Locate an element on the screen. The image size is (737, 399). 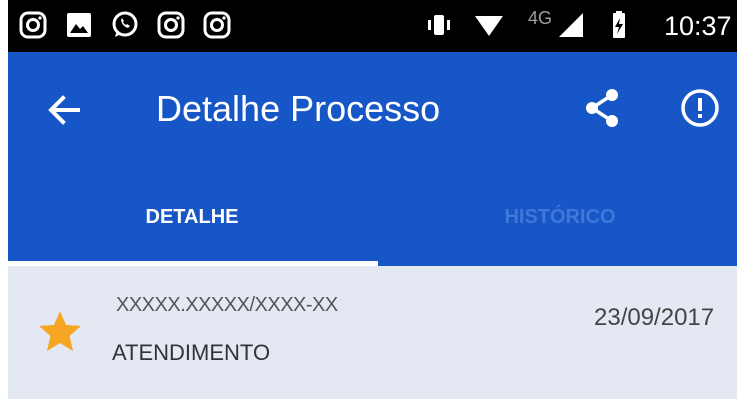
wifi-icon is located at coordinates (489, 25).